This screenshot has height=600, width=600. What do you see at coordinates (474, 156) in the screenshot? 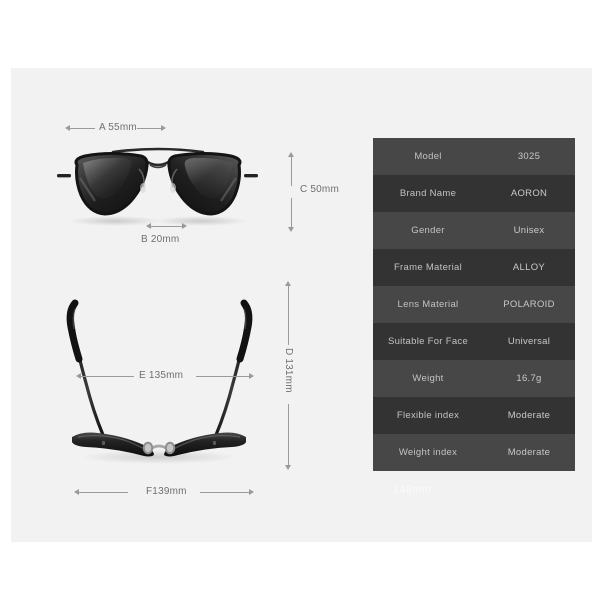
I see `table-row: Model 3025` at bounding box center [474, 156].